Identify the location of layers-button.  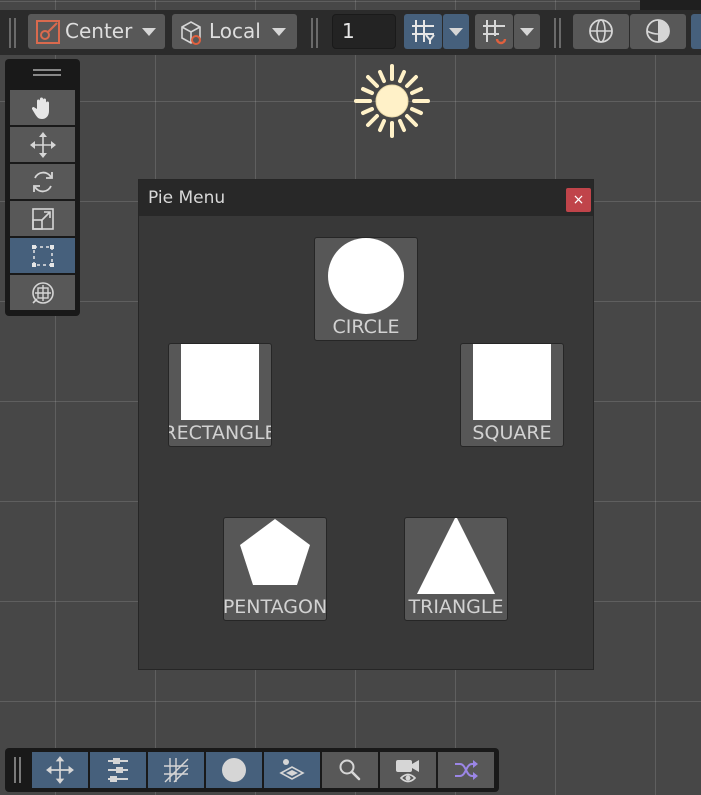
(292, 770).